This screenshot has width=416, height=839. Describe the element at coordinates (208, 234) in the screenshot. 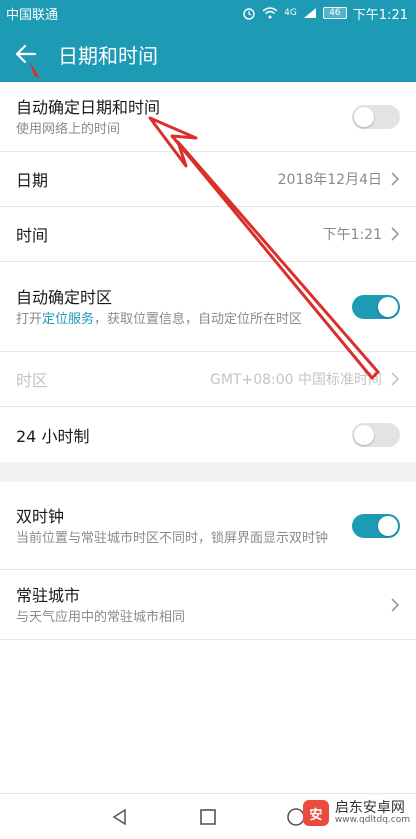

I see `setting-time: 时间 下午1:21` at that location.